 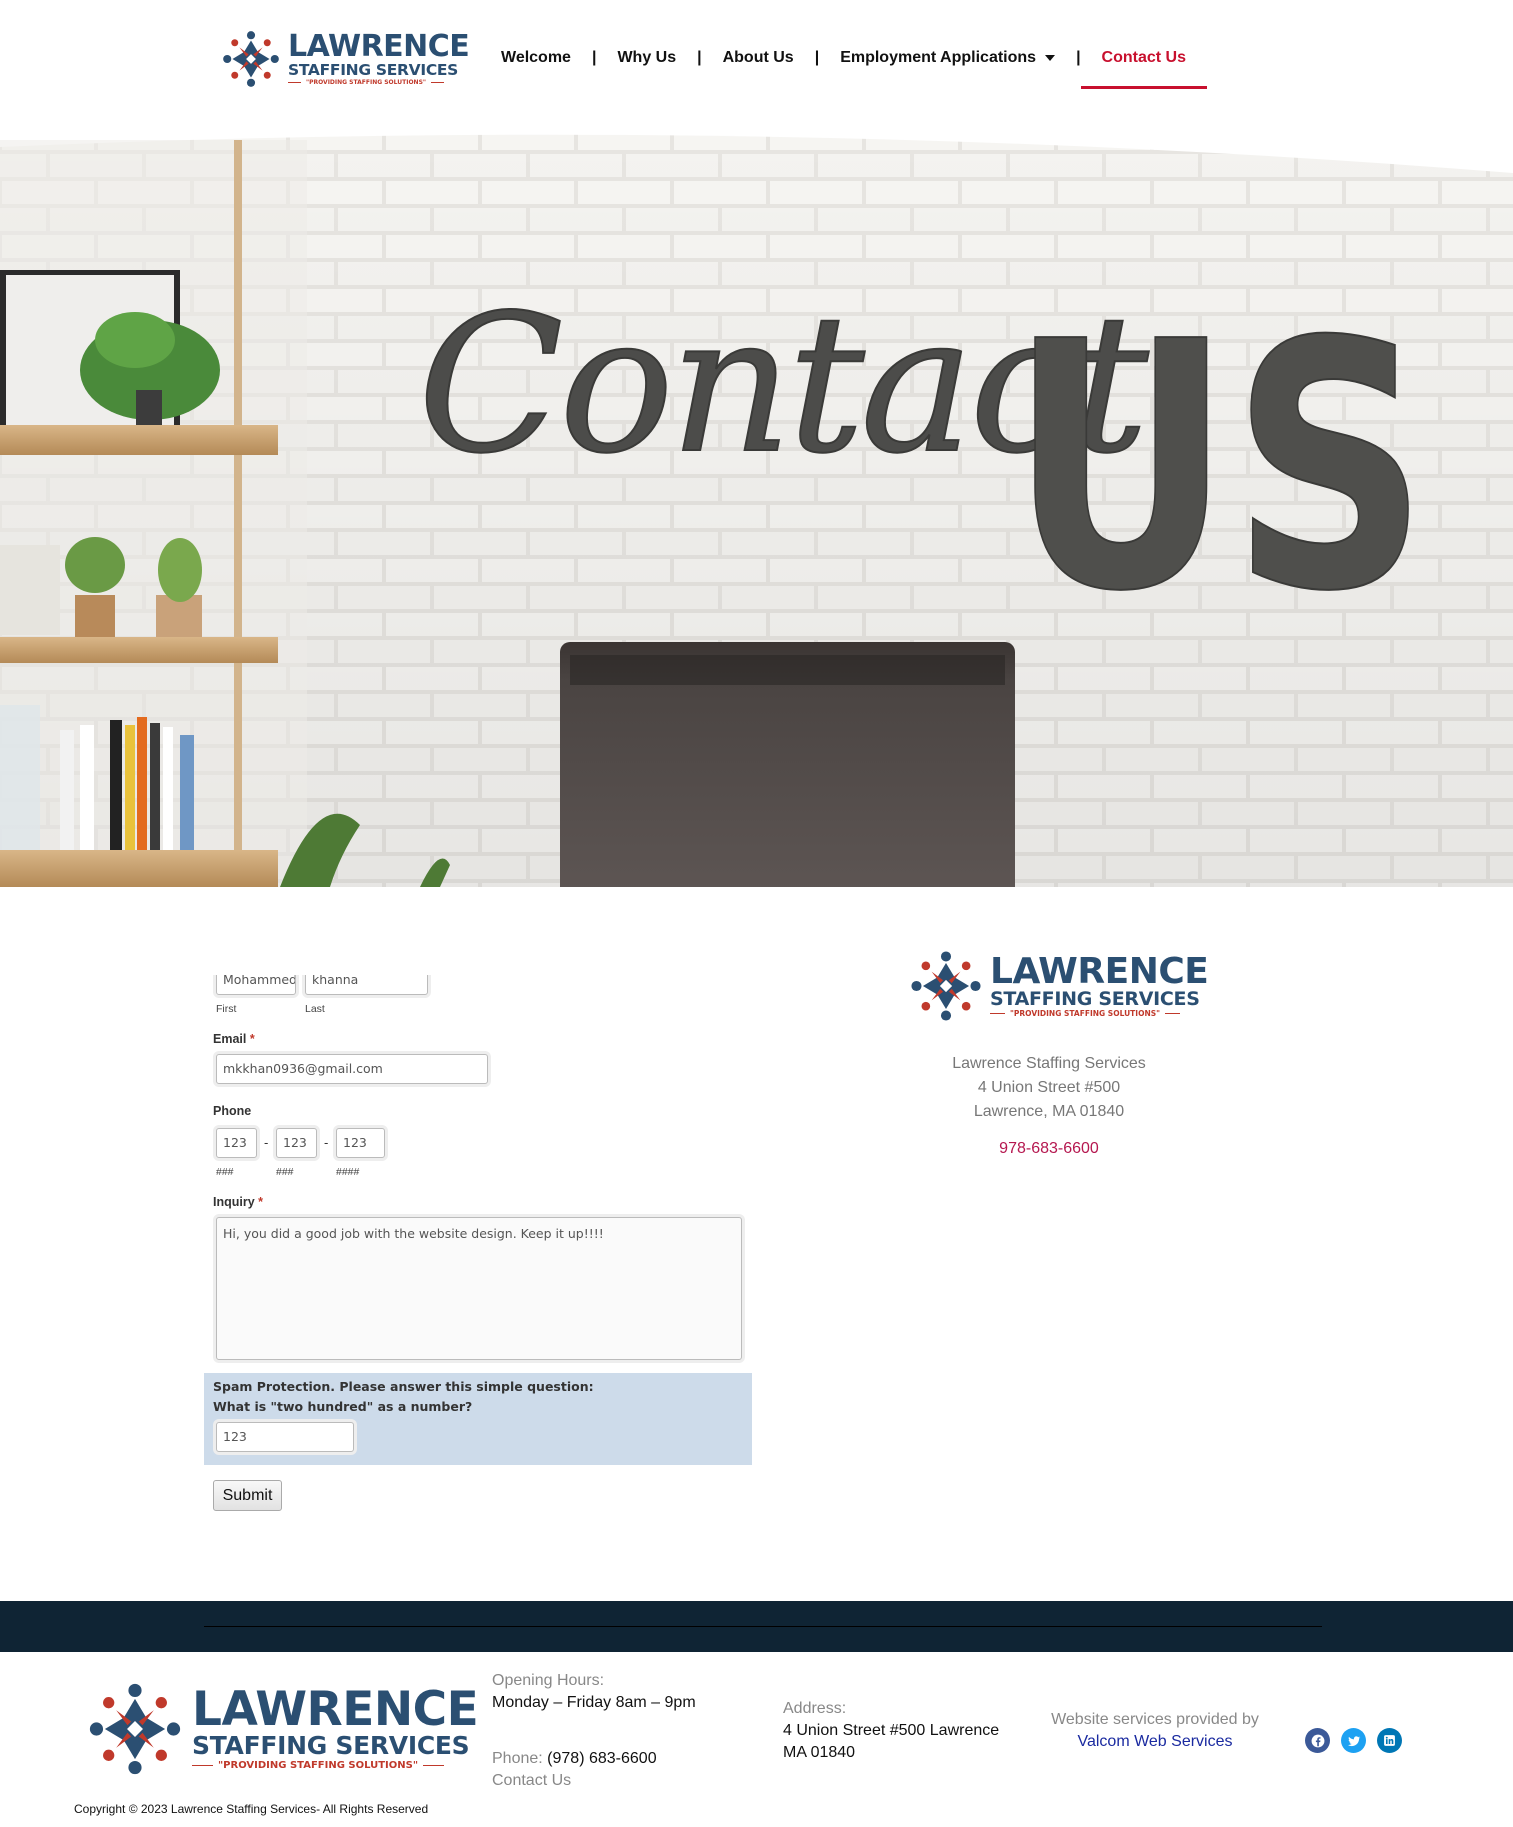 What do you see at coordinates (296, 1143) in the screenshot?
I see `phone-prefix-field: 123` at bounding box center [296, 1143].